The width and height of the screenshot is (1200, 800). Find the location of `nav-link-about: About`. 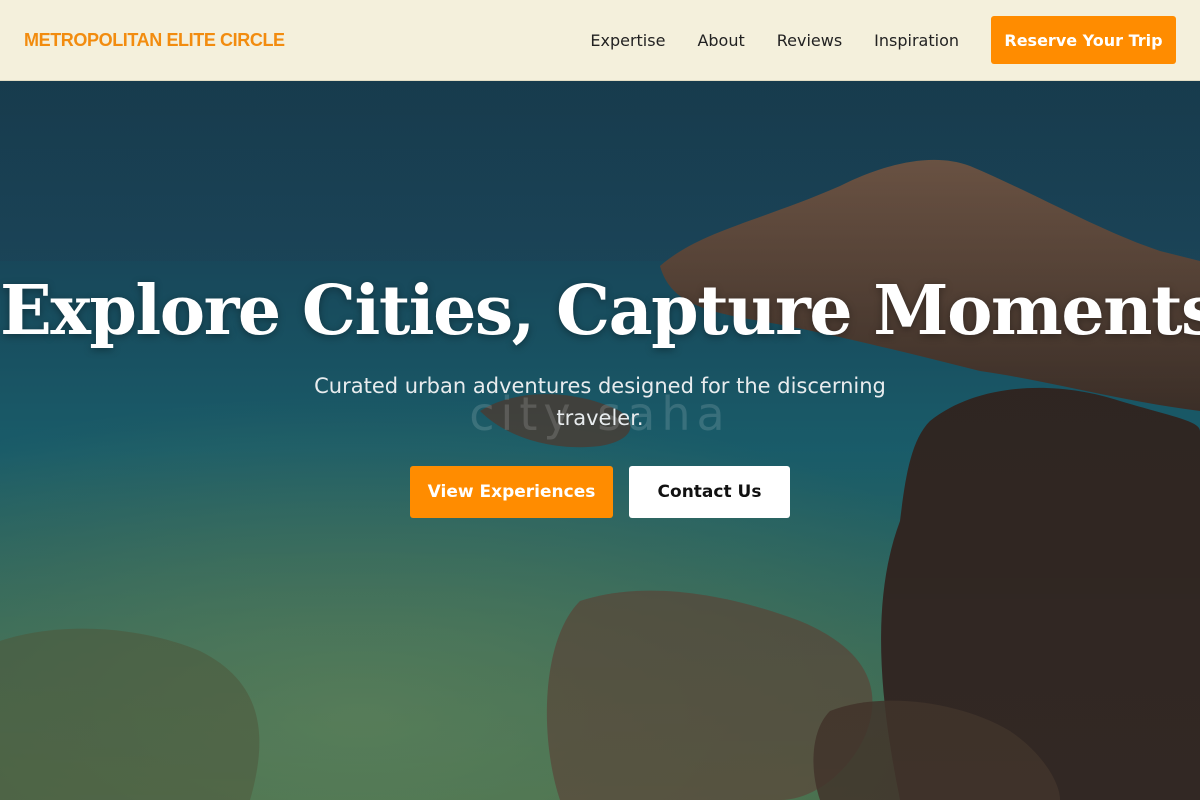

nav-link-about: About is located at coordinates (720, 40).